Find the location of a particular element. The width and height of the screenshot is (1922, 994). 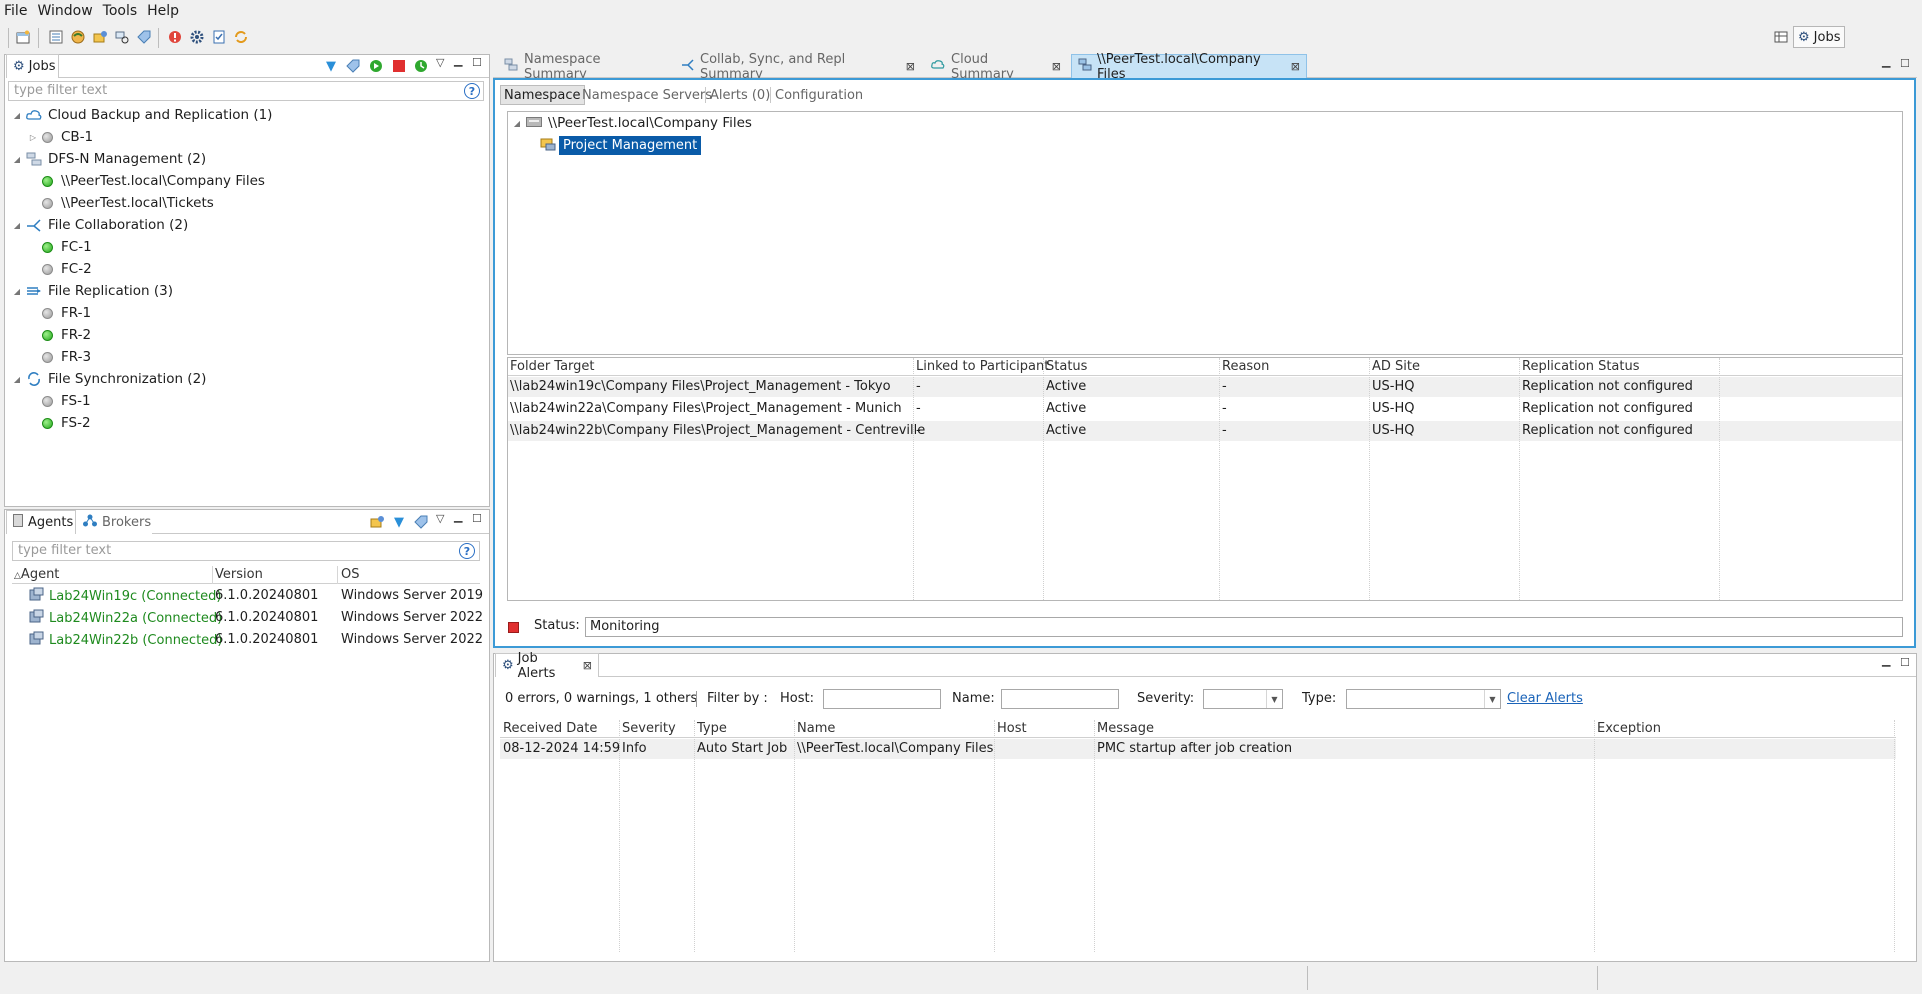

list-view-icon is located at coordinates (56, 37).